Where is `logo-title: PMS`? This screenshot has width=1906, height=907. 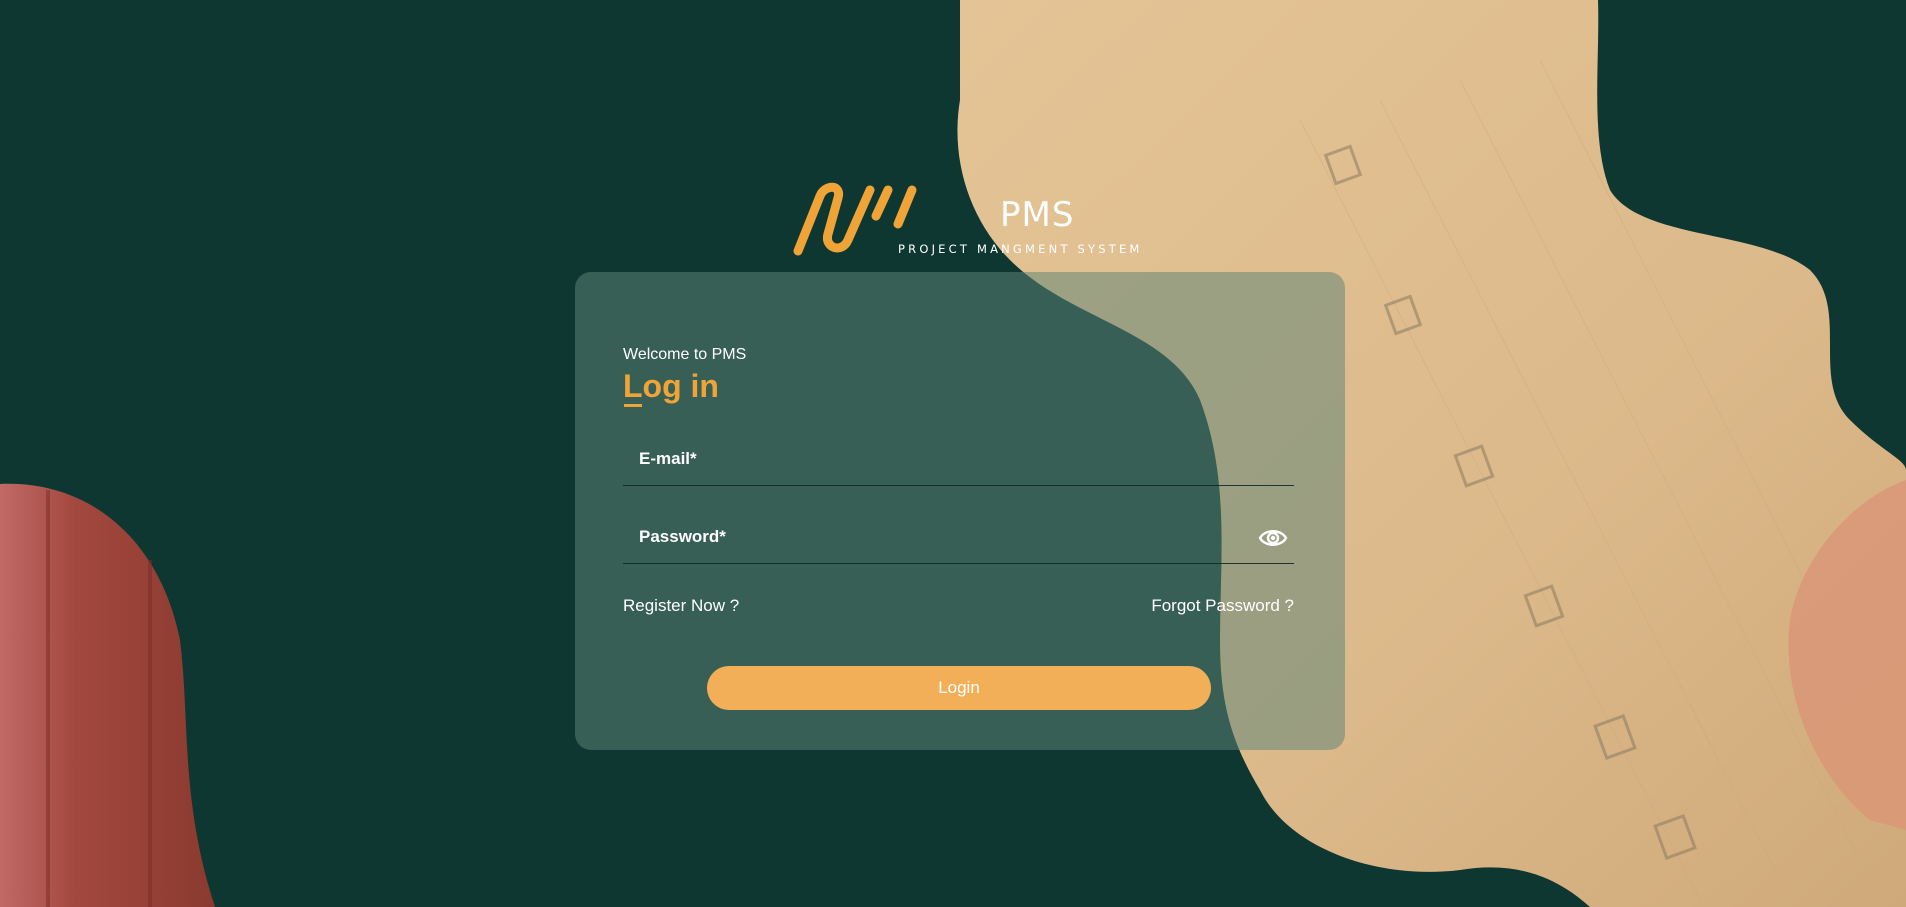
logo-title: PMS is located at coordinates (1037, 215).